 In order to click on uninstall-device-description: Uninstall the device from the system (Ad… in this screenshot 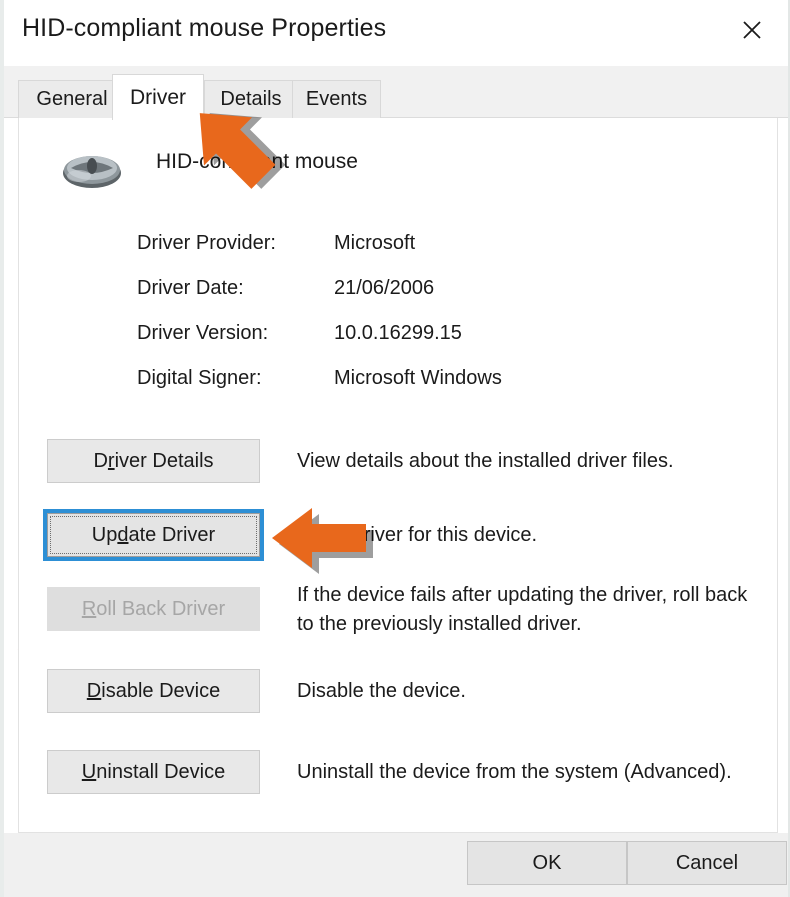, I will do `click(514, 772)`.